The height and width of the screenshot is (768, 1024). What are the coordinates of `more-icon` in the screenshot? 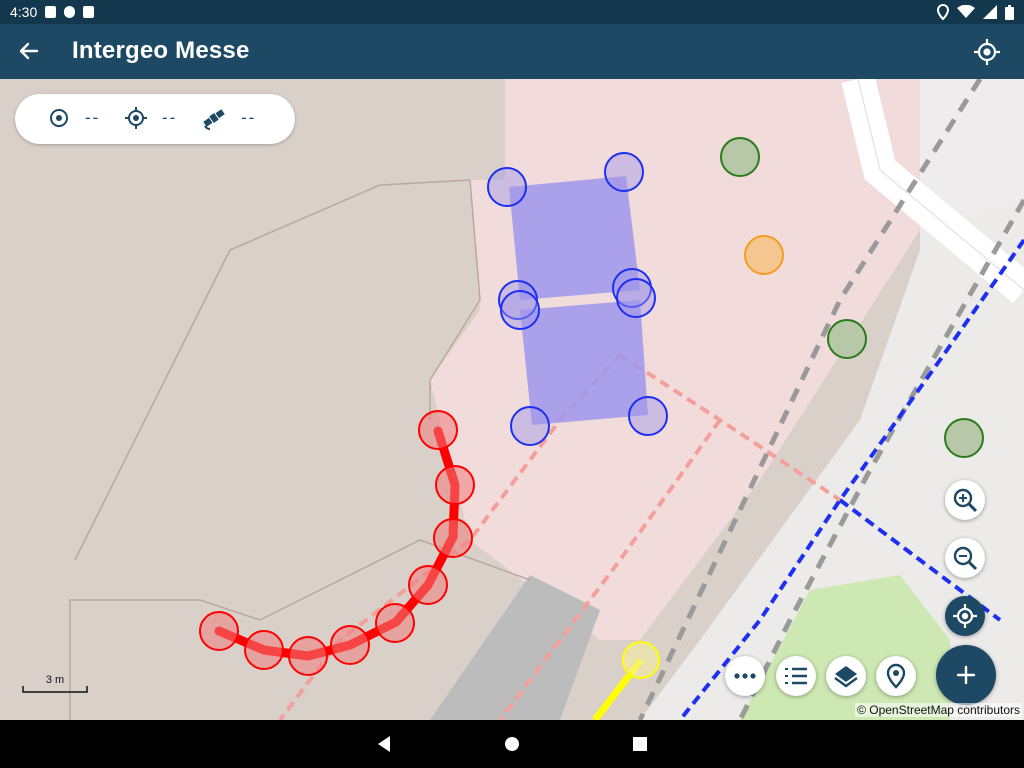 It's located at (745, 676).